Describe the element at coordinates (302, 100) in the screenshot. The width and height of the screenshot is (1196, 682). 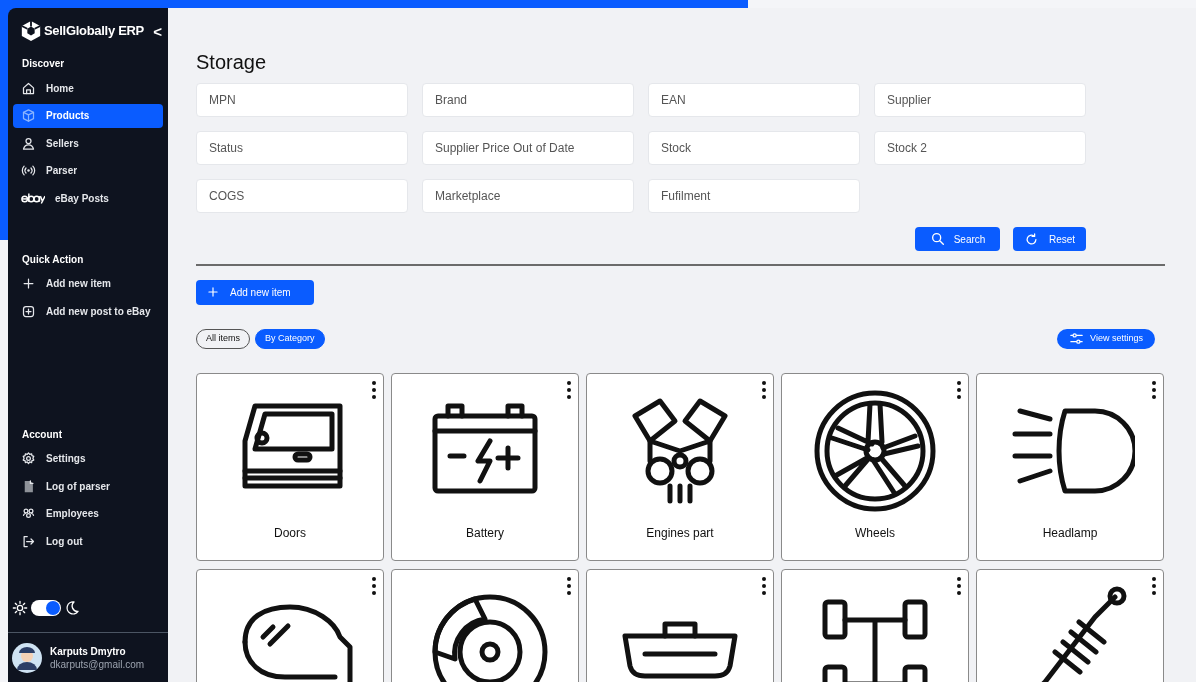
I see `filter-field: MPN` at that location.